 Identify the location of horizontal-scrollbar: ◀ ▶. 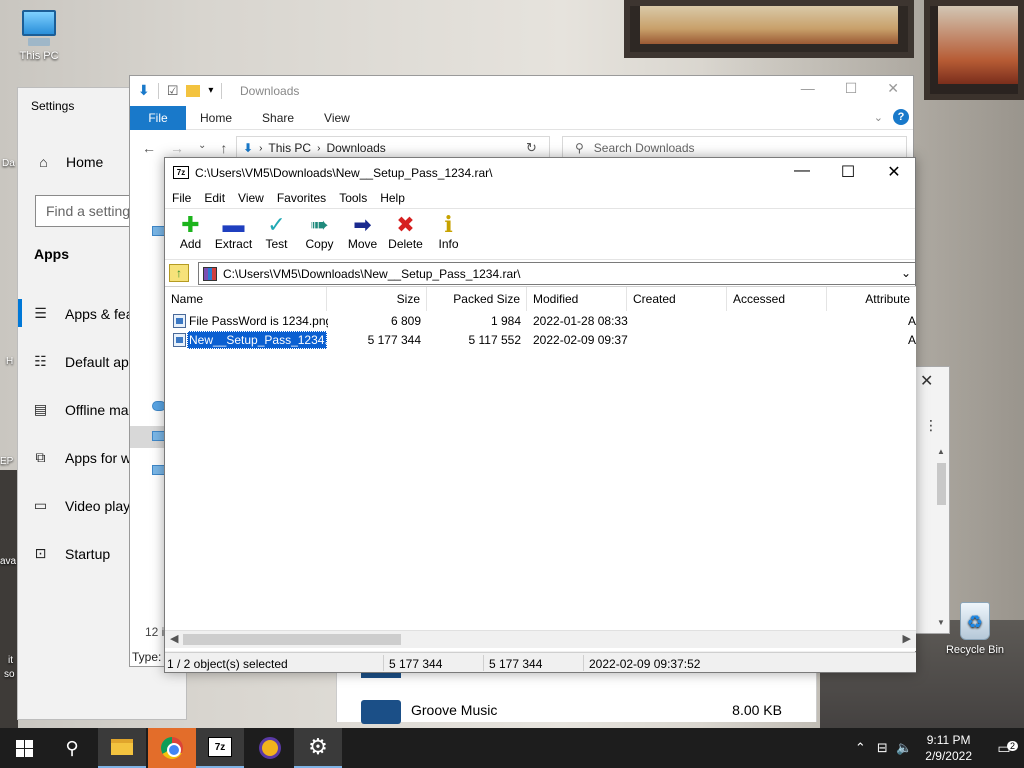
(540, 639).